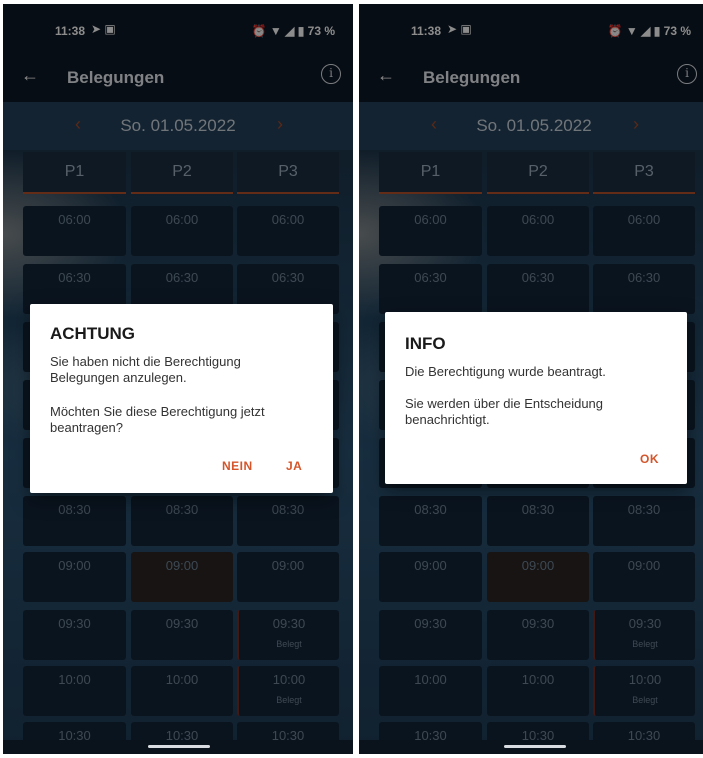  Describe the element at coordinates (425, 343) in the screenshot. I see `dialog-title: INFO` at that location.